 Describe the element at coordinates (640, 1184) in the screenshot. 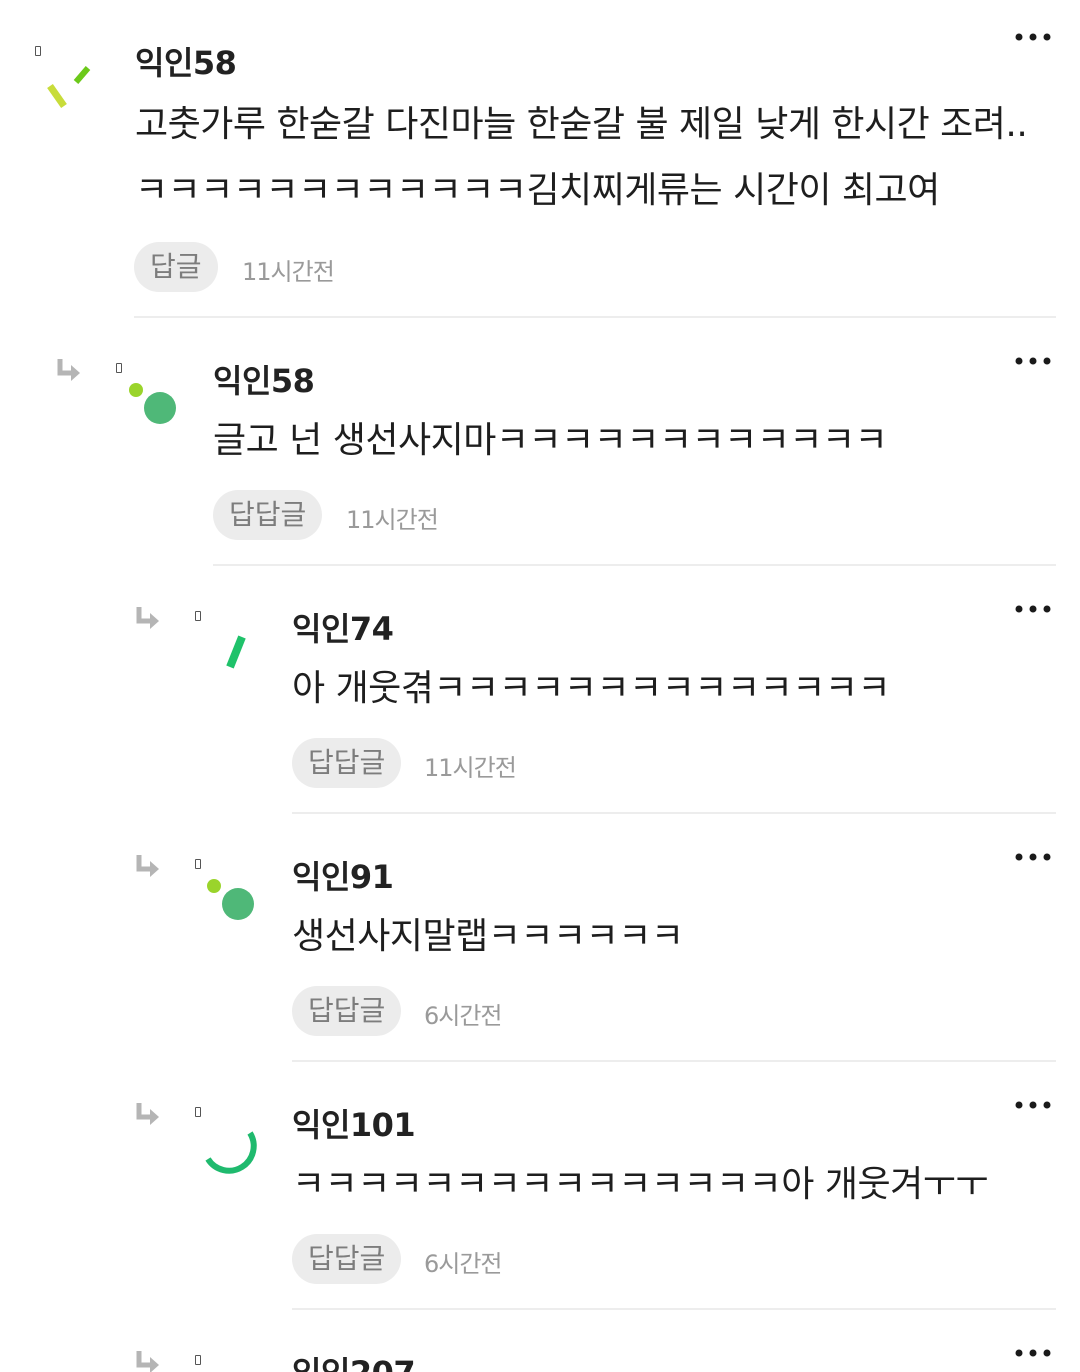

I see `comment-text-line: ㅋㅋㅋㅋㅋㅋㅋㅋㅋㅋㅋㅋㅋㅋㅋ아 개웃겨ㅜㅜ` at that location.